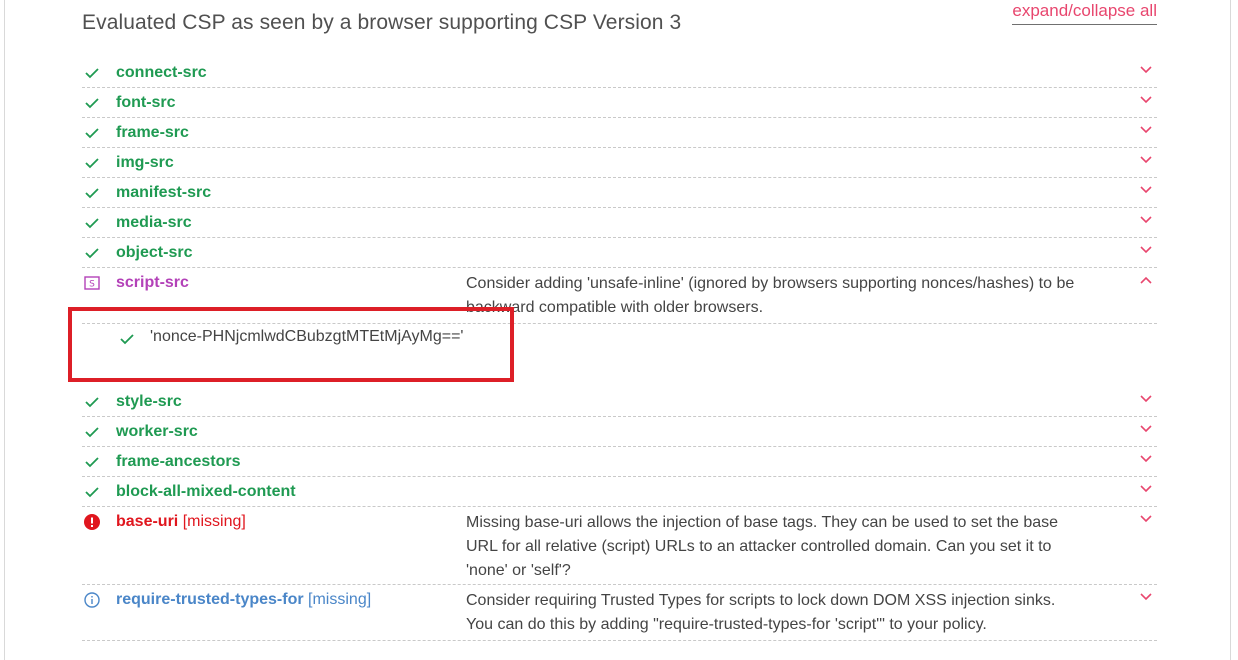  What do you see at coordinates (210, 599) in the screenshot?
I see `directive-name: require-trusted-types-for` at bounding box center [210, 599].